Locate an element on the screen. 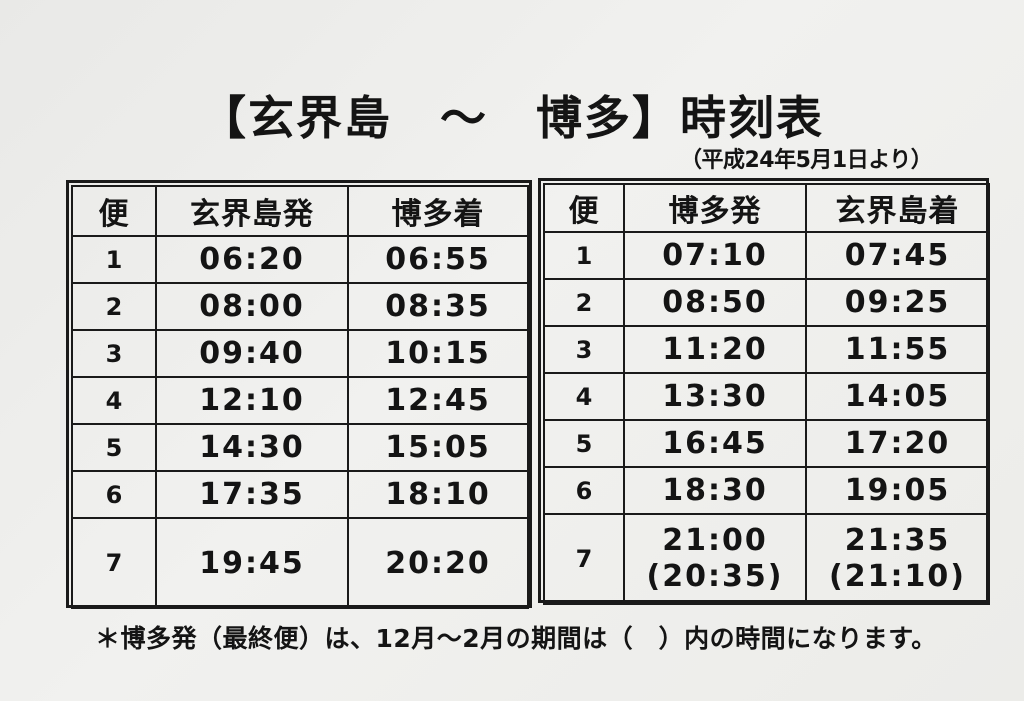 This screenshot has height=701, width=1024. arrival-time: 12:45 is located at coordinates (438, 400).